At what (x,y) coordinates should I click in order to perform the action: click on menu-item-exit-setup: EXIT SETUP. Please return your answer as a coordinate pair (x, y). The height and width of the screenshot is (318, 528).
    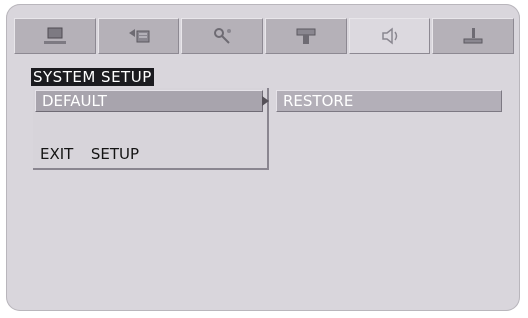
    Looking at the image, I should click on (89, 154).